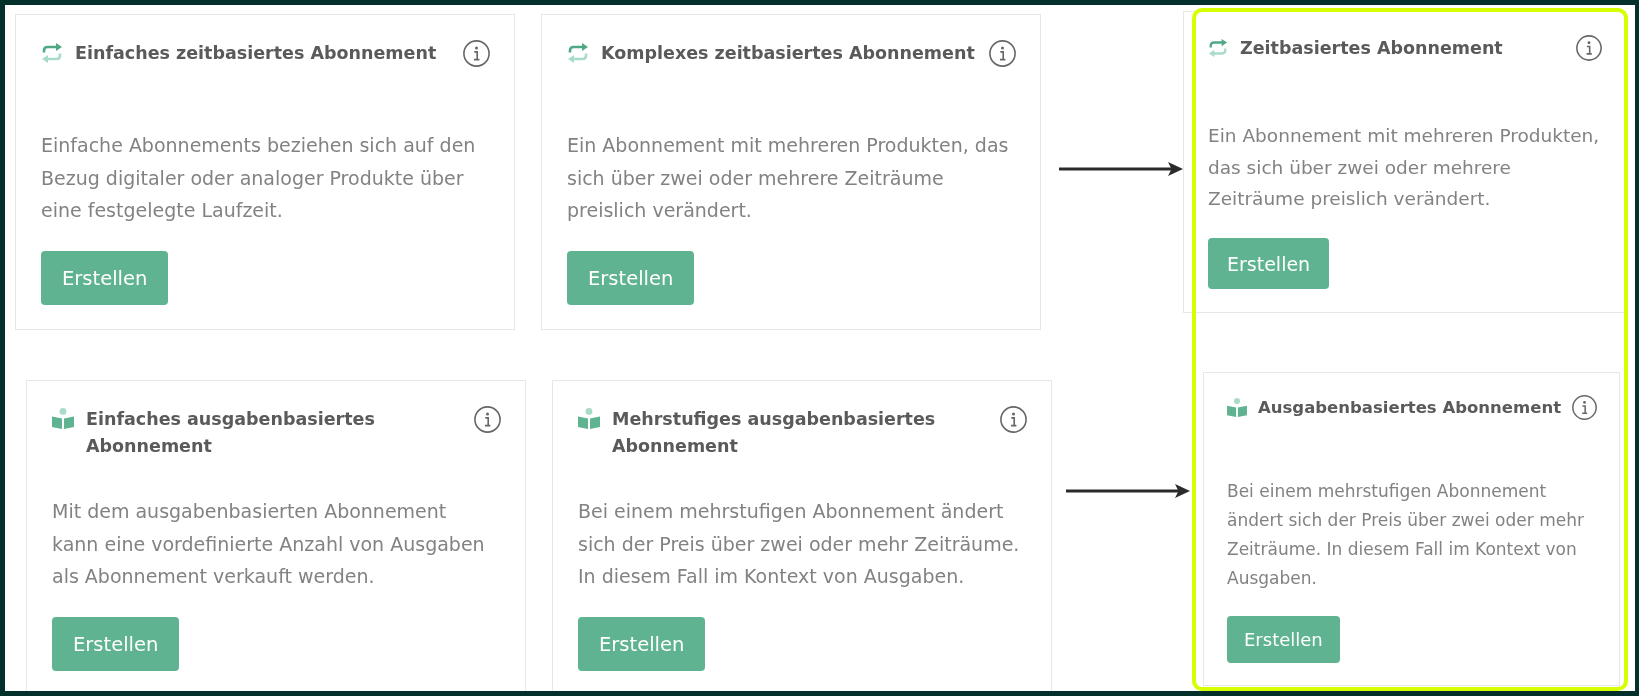 The width and height of the screenshot is (1639, 696). What do you see at coordinates (1410, 408) in the screenshot?
I see `card-title: Ausgabenbasiertes Abonnement` at bounding box center [1410, 408].